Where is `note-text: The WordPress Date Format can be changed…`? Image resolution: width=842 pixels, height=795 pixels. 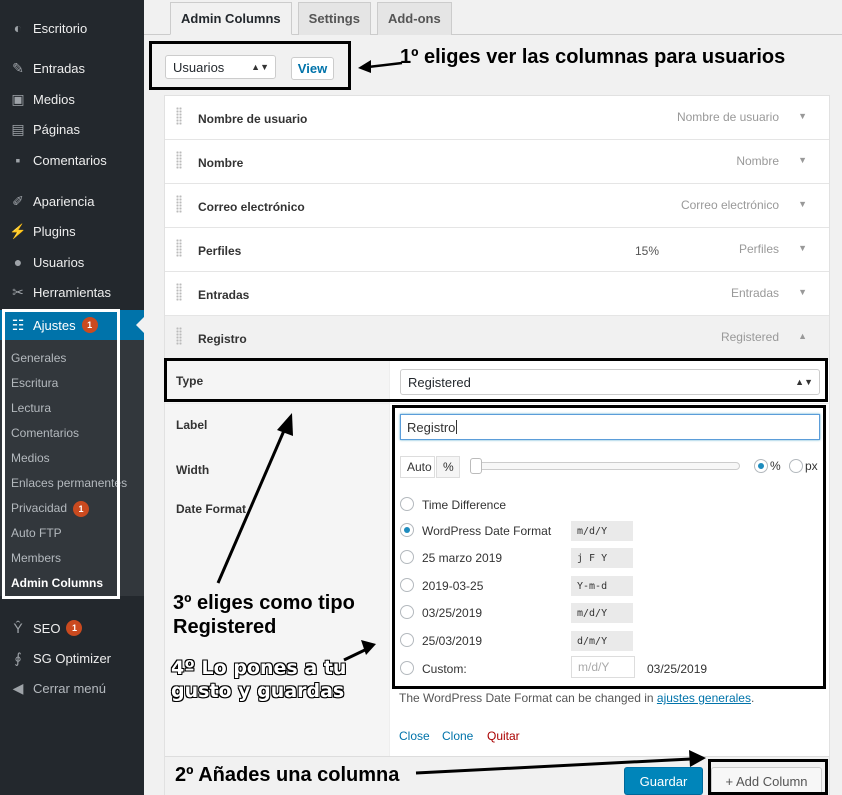
note-text: The WordPress Date Format can be changed… is located at coordinates (528, 698).